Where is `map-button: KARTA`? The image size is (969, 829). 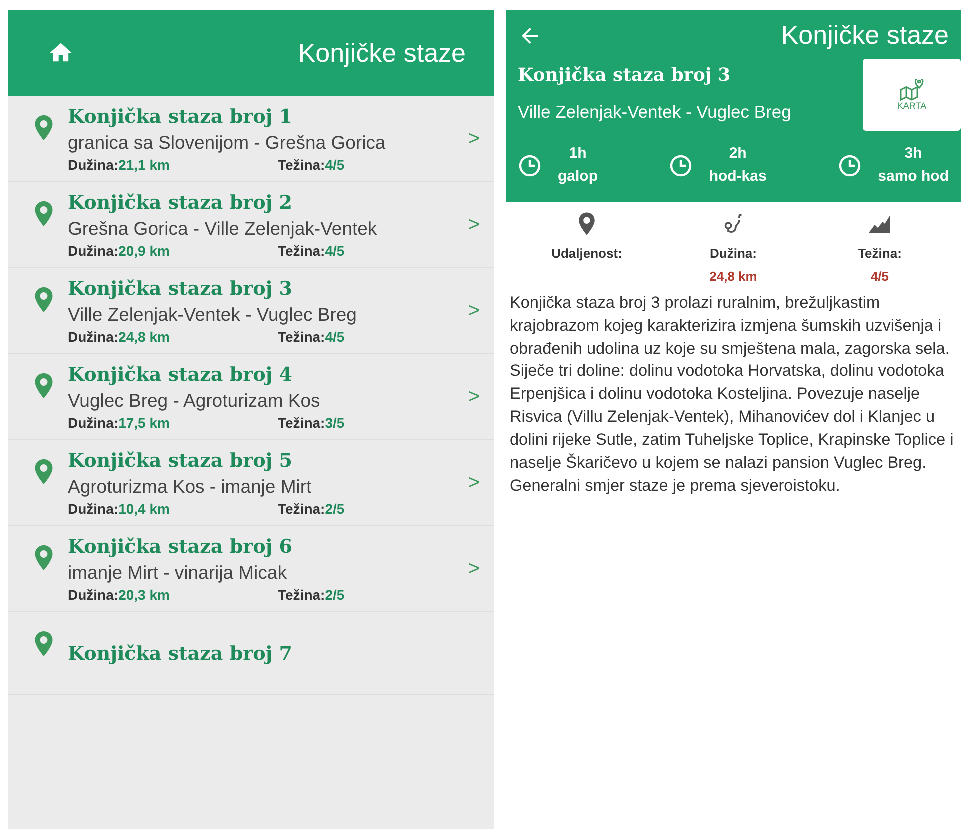
map-button: KARTA is located at coordinates (912, 95).